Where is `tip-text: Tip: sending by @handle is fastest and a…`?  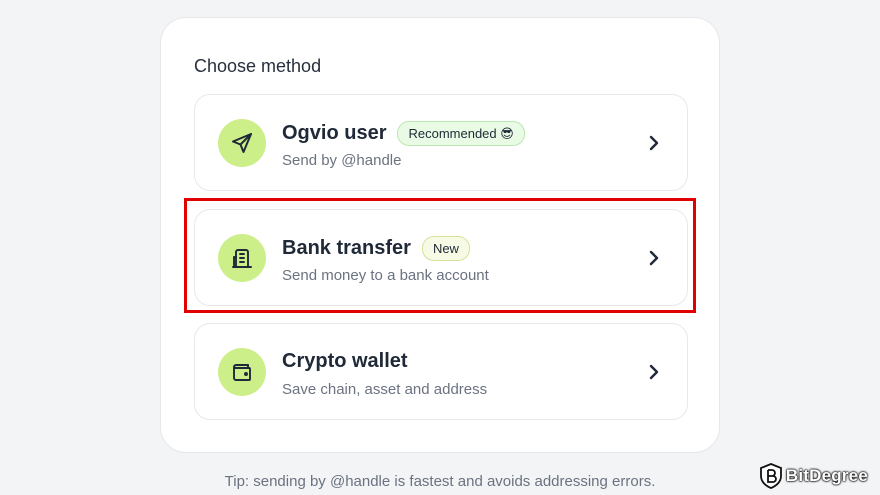
tip-text: Tip: sending by @handle is fastest and a… is located at coordinates (440, 481).